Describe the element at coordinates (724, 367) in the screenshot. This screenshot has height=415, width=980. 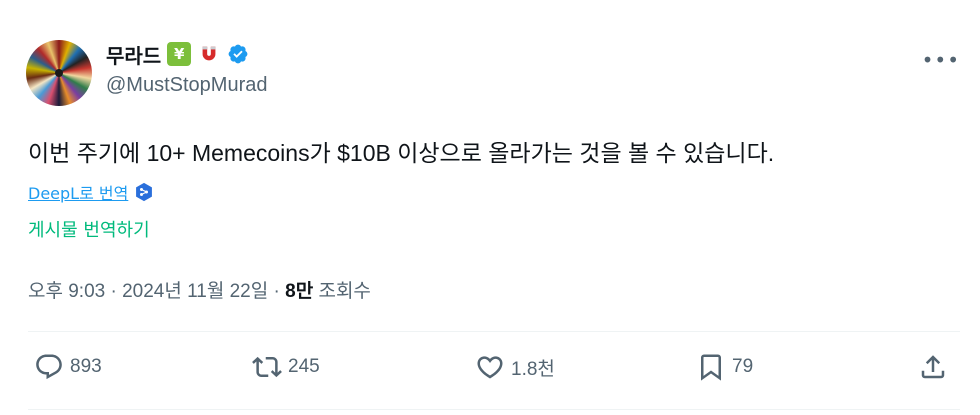
I see `bookmark-button: 79` at that location.